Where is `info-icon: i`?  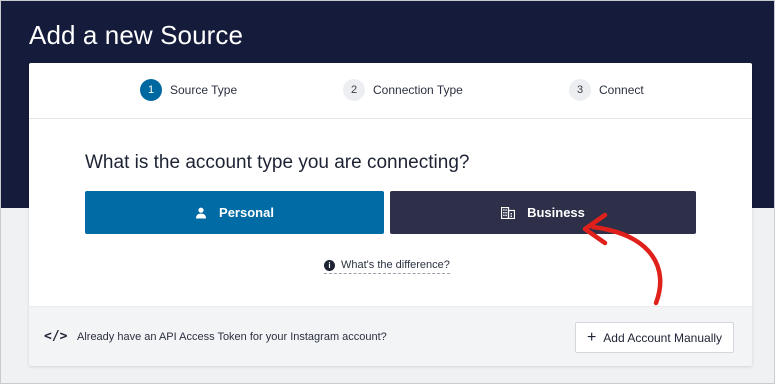 info-icon: i is located at coordinates (329, 265).